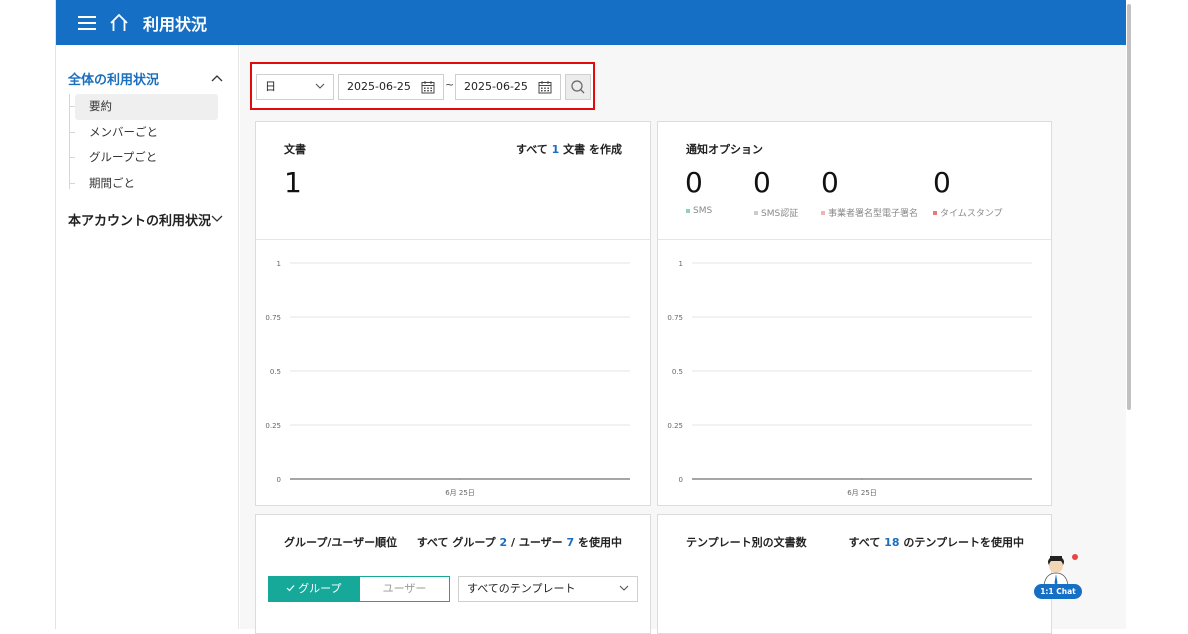 This screenshot has height=634, width=1188. I want to click on start-date-value: 2025-06-25, so click(379, 86).